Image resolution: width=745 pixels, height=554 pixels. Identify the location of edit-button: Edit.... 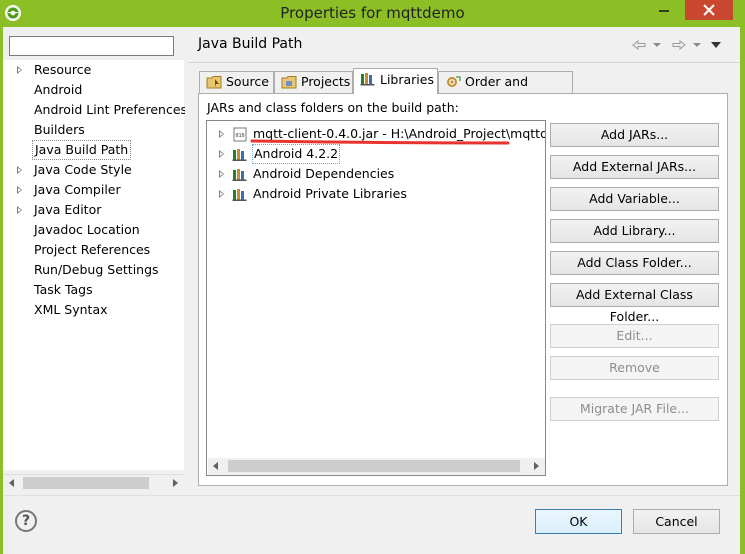
(634, 336).